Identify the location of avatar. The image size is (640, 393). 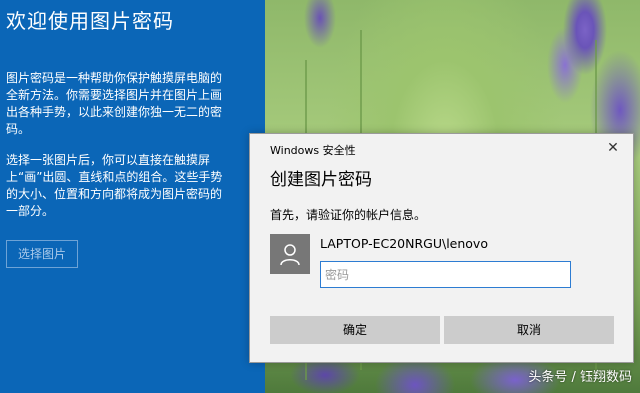
(290, 254).